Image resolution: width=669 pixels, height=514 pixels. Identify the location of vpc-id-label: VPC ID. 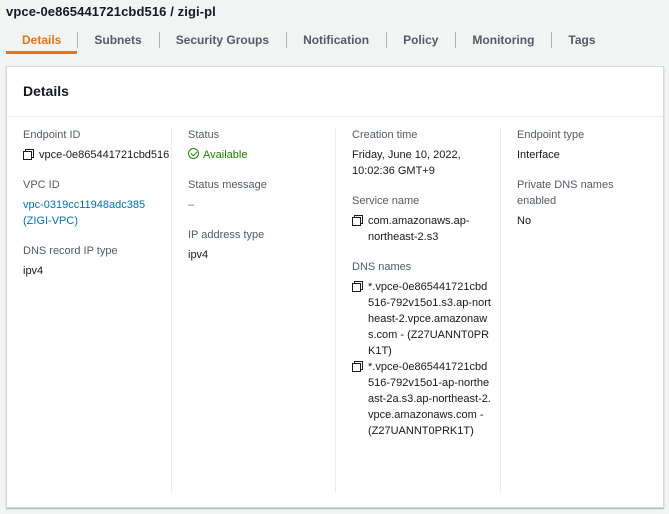
(41, 185).